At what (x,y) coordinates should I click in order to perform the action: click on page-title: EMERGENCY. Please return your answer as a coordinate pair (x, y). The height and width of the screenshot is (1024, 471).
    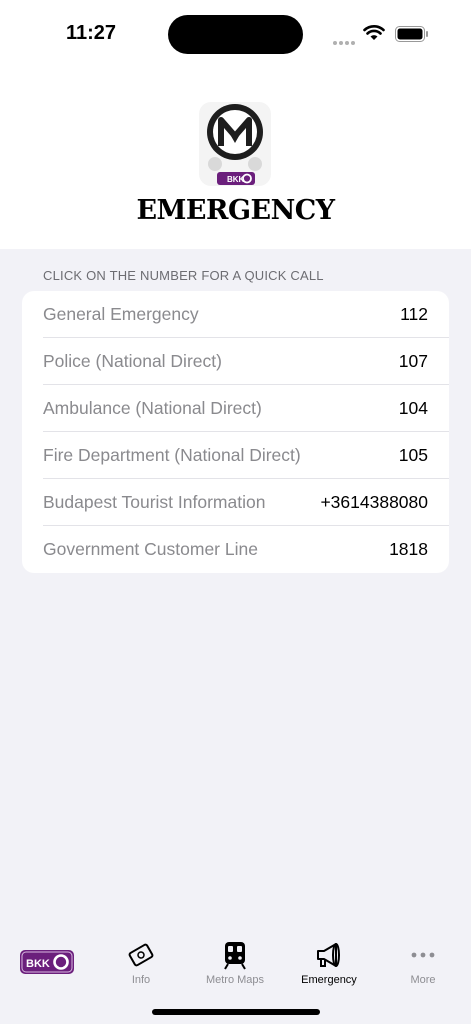
    Looking at the image, I should click on (235, 210).